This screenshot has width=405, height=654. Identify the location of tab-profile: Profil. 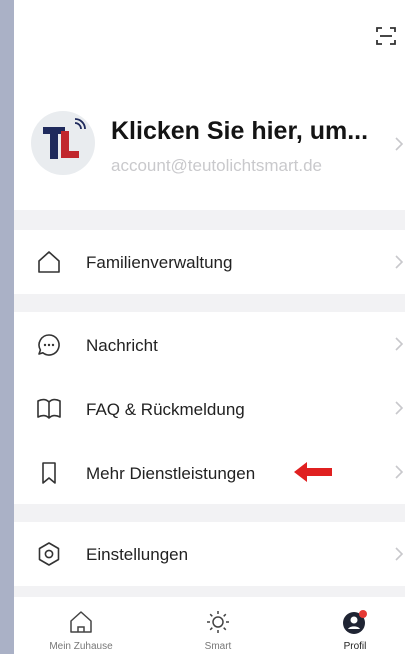
(352, 625).